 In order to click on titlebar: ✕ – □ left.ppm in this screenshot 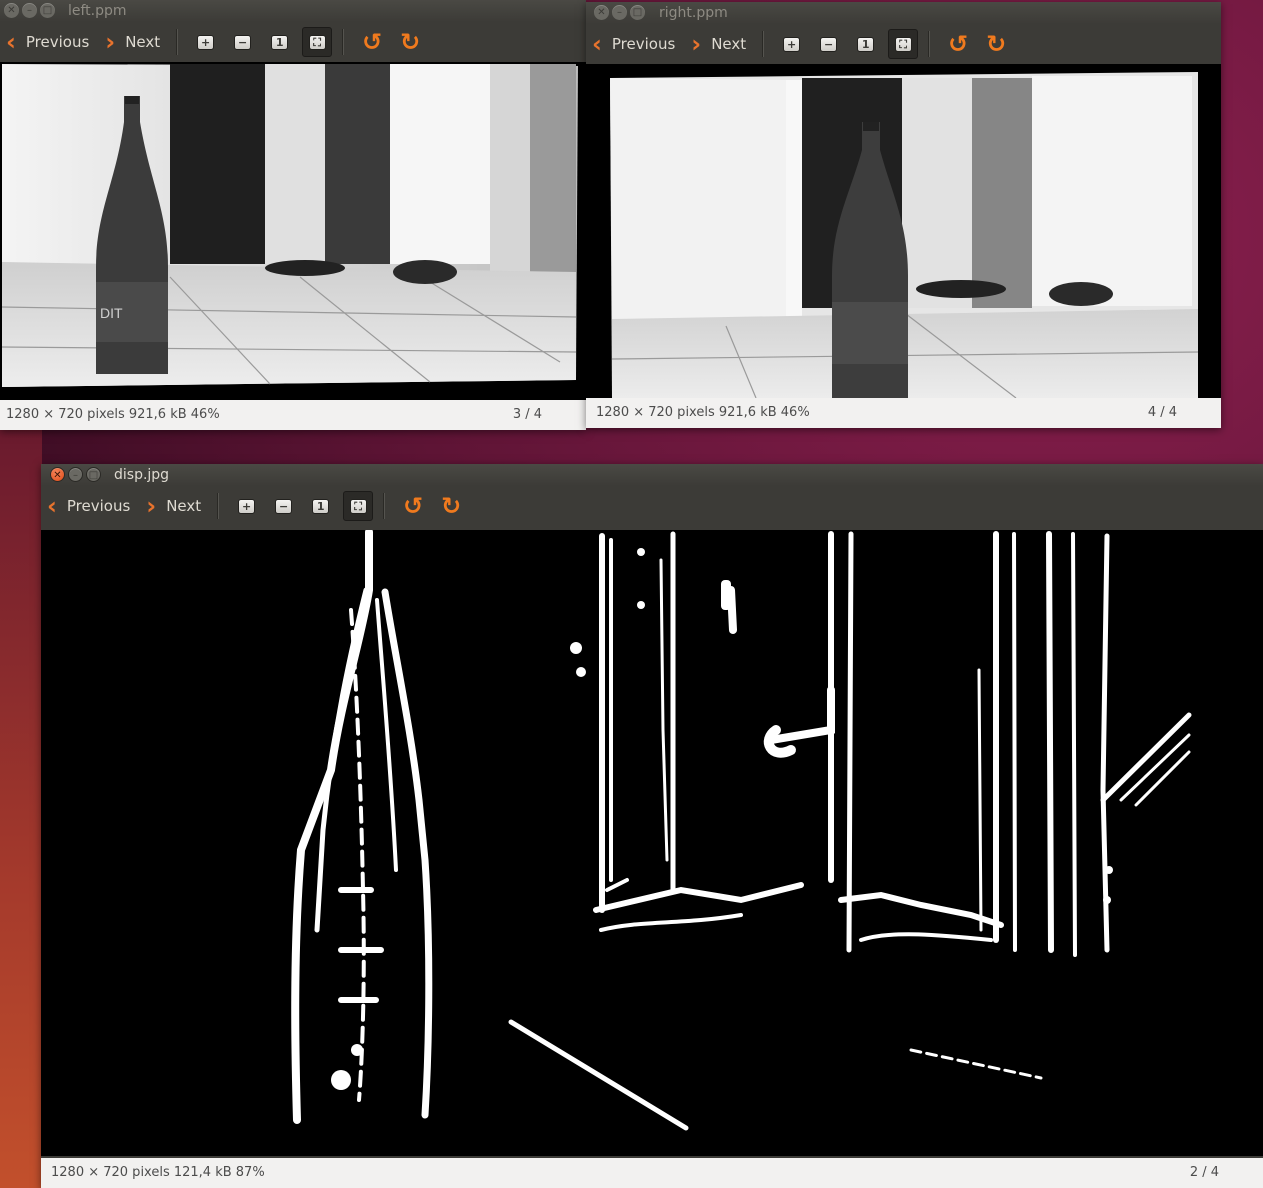, I will do `click(293, 11)`.